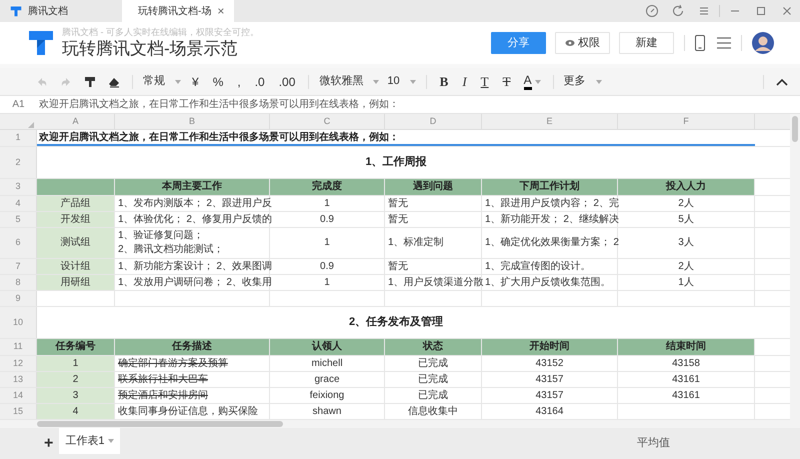  Describe the element at coordinates (162, 81) in the screenshot. I see `number-format-dropdown: 常规` at that location.